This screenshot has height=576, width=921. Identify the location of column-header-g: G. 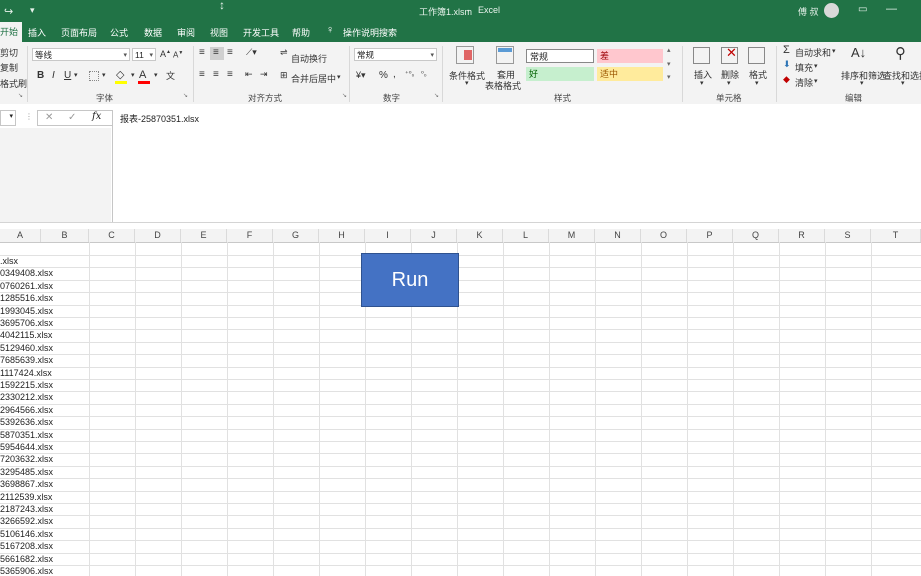
(296, 235).